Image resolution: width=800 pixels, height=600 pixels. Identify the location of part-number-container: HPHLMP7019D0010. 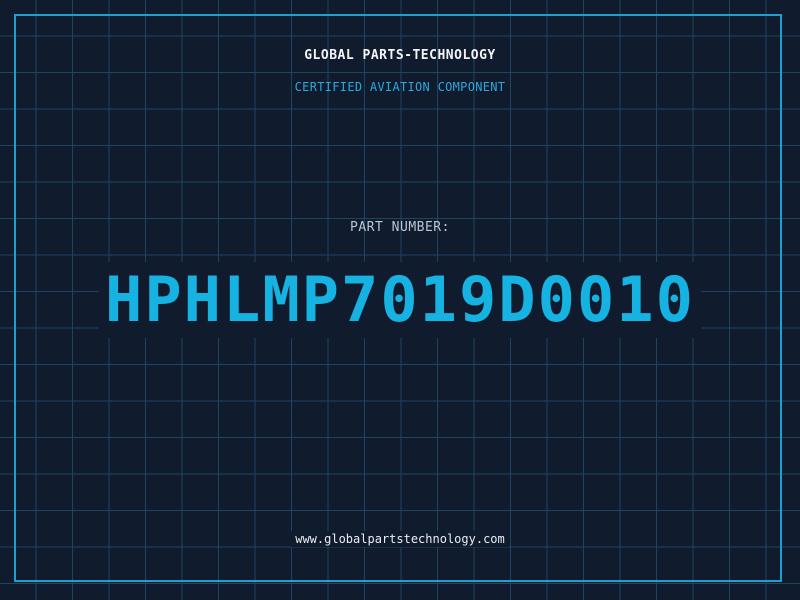
(400, 300).